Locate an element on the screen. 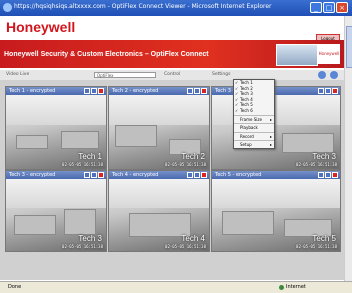  toolbar-label-control: Control is located at coordinates (172, 74).